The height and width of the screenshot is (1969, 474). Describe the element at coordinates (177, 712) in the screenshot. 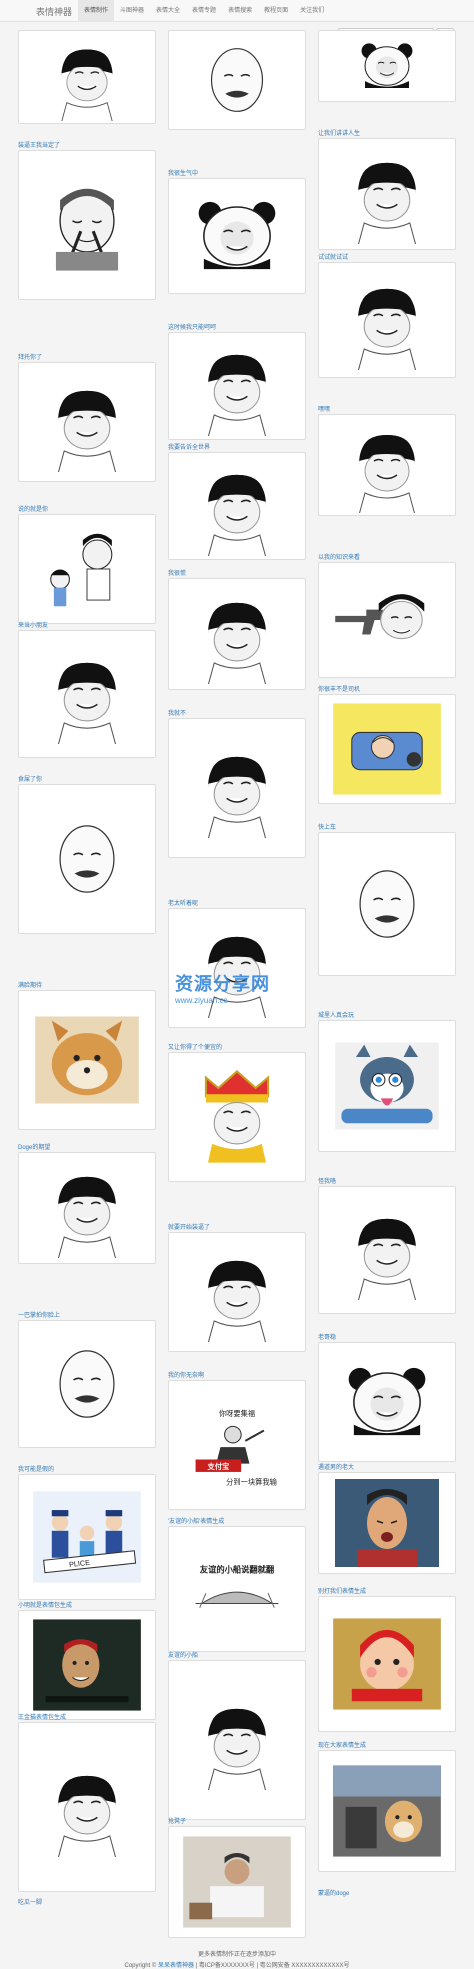

I see `meme-title: 我就不` at that location.